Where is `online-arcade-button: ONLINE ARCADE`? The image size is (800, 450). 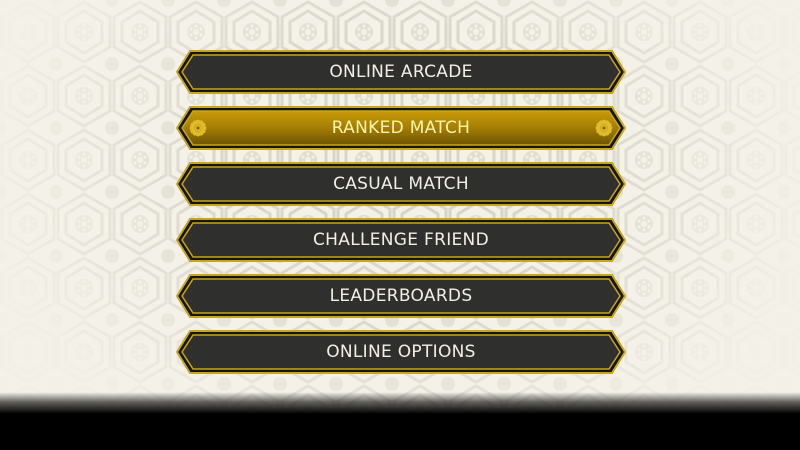 online-arcade-button: ONLINE ARCADE is located at coordinates (401, 72).